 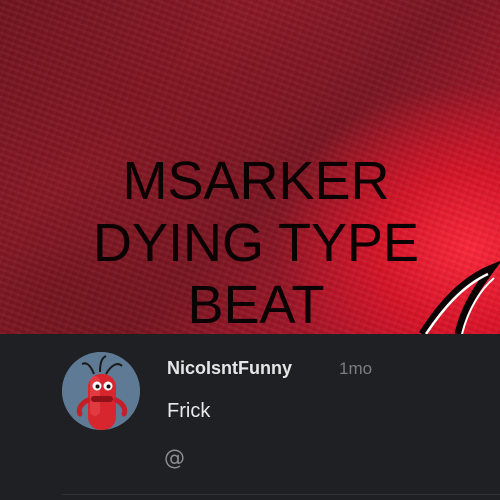 What do you see at coordinates (229, 368) in the screenshot?
I see `comment-username: NicoIsntFunny` at bounding box center [229, 368].